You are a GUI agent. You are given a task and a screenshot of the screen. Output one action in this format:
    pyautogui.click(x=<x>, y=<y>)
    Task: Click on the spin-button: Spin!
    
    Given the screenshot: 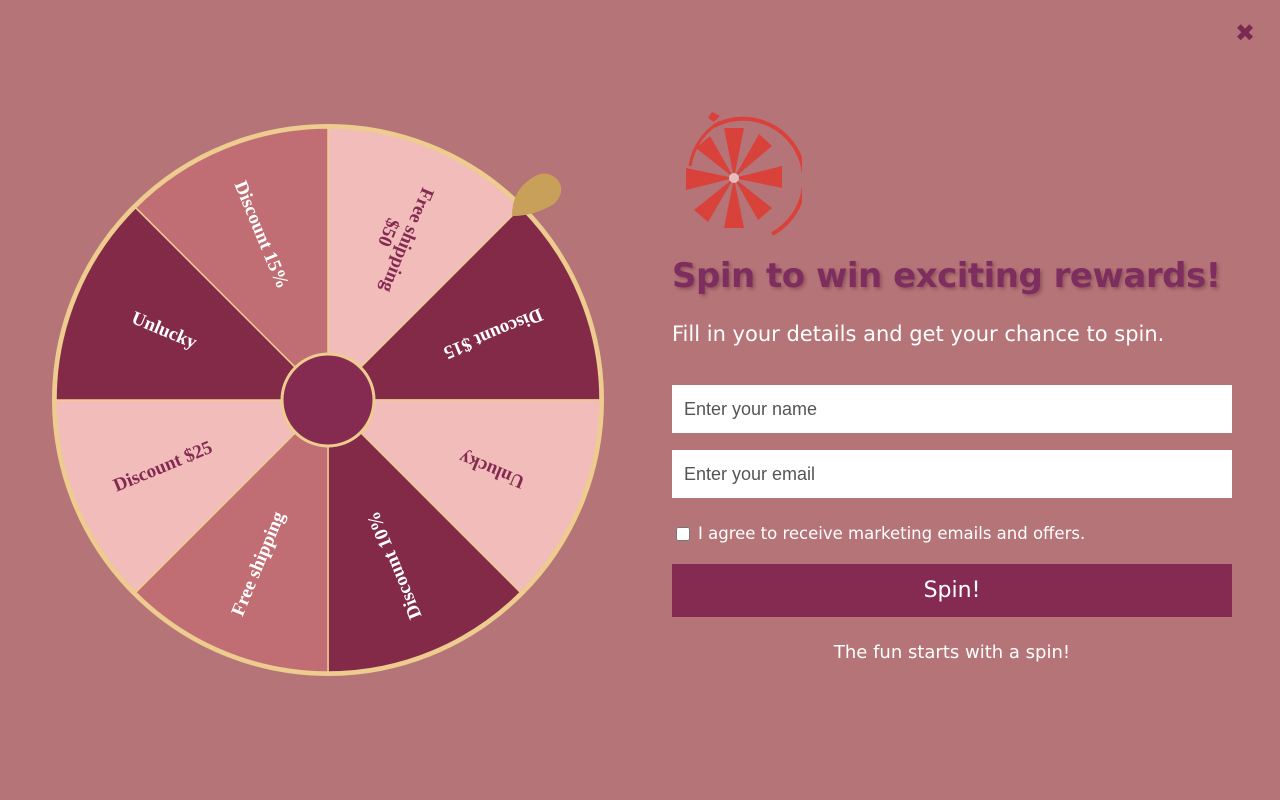 What is the action you would take?
    pyautogui.click(x=952, y=590)
    